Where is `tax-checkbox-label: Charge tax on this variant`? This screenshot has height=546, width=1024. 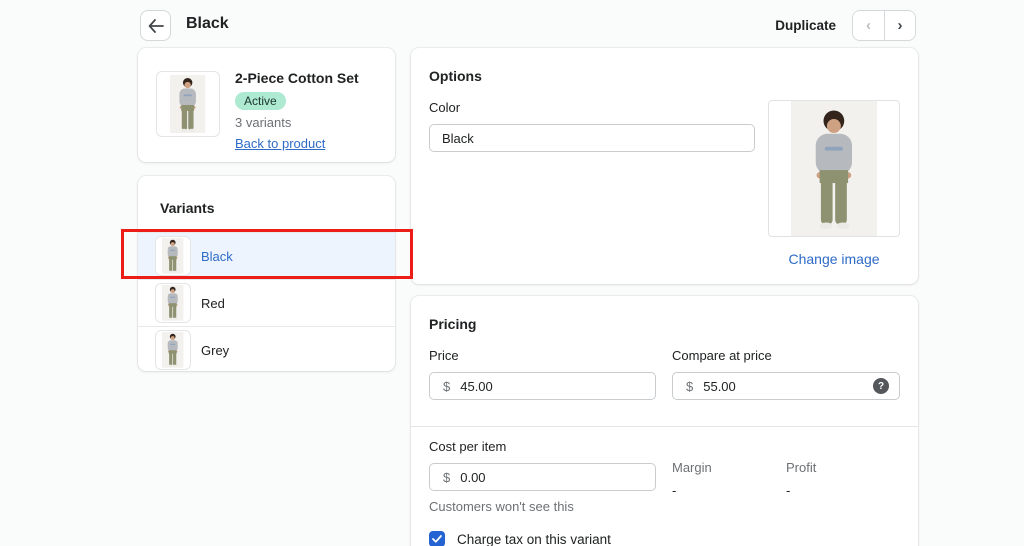
tax-checkbox-label: Charge tax on this variant is located at coordinates (534, 538).